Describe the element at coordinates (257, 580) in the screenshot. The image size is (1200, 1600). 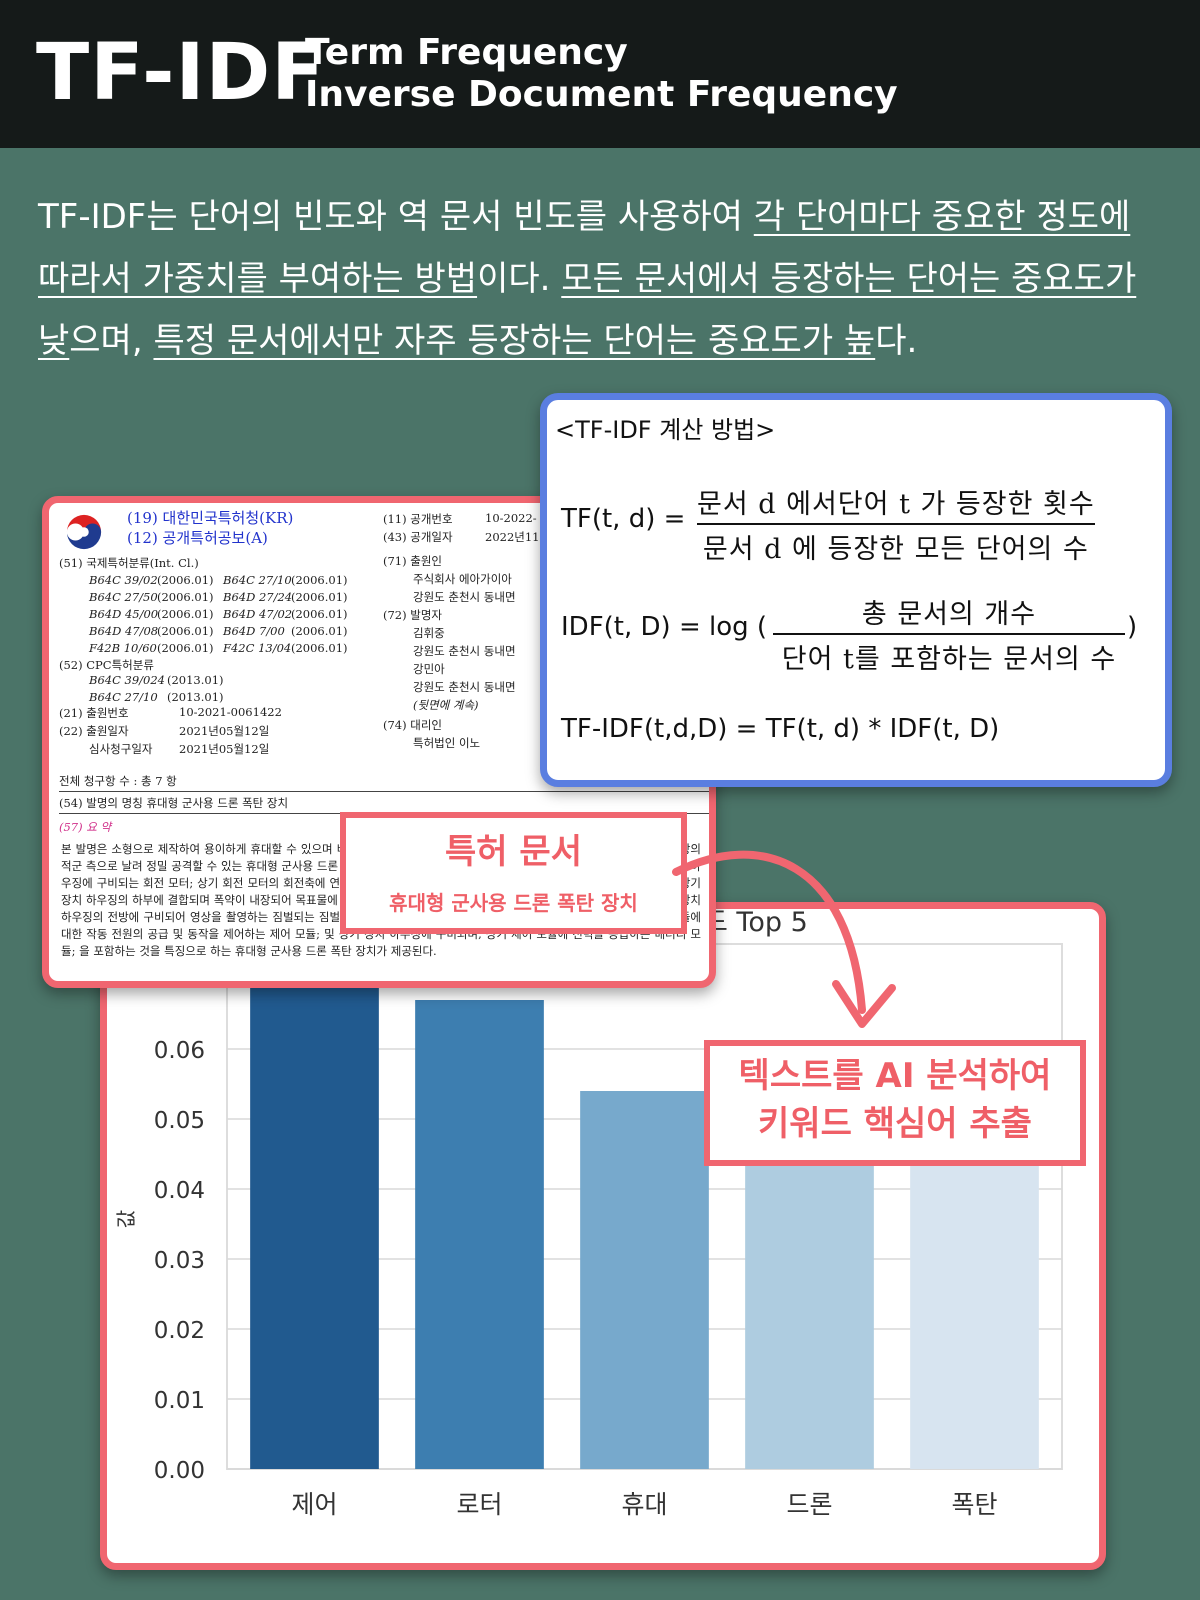
I see `ipc-code: B64C 27/10` at that location.